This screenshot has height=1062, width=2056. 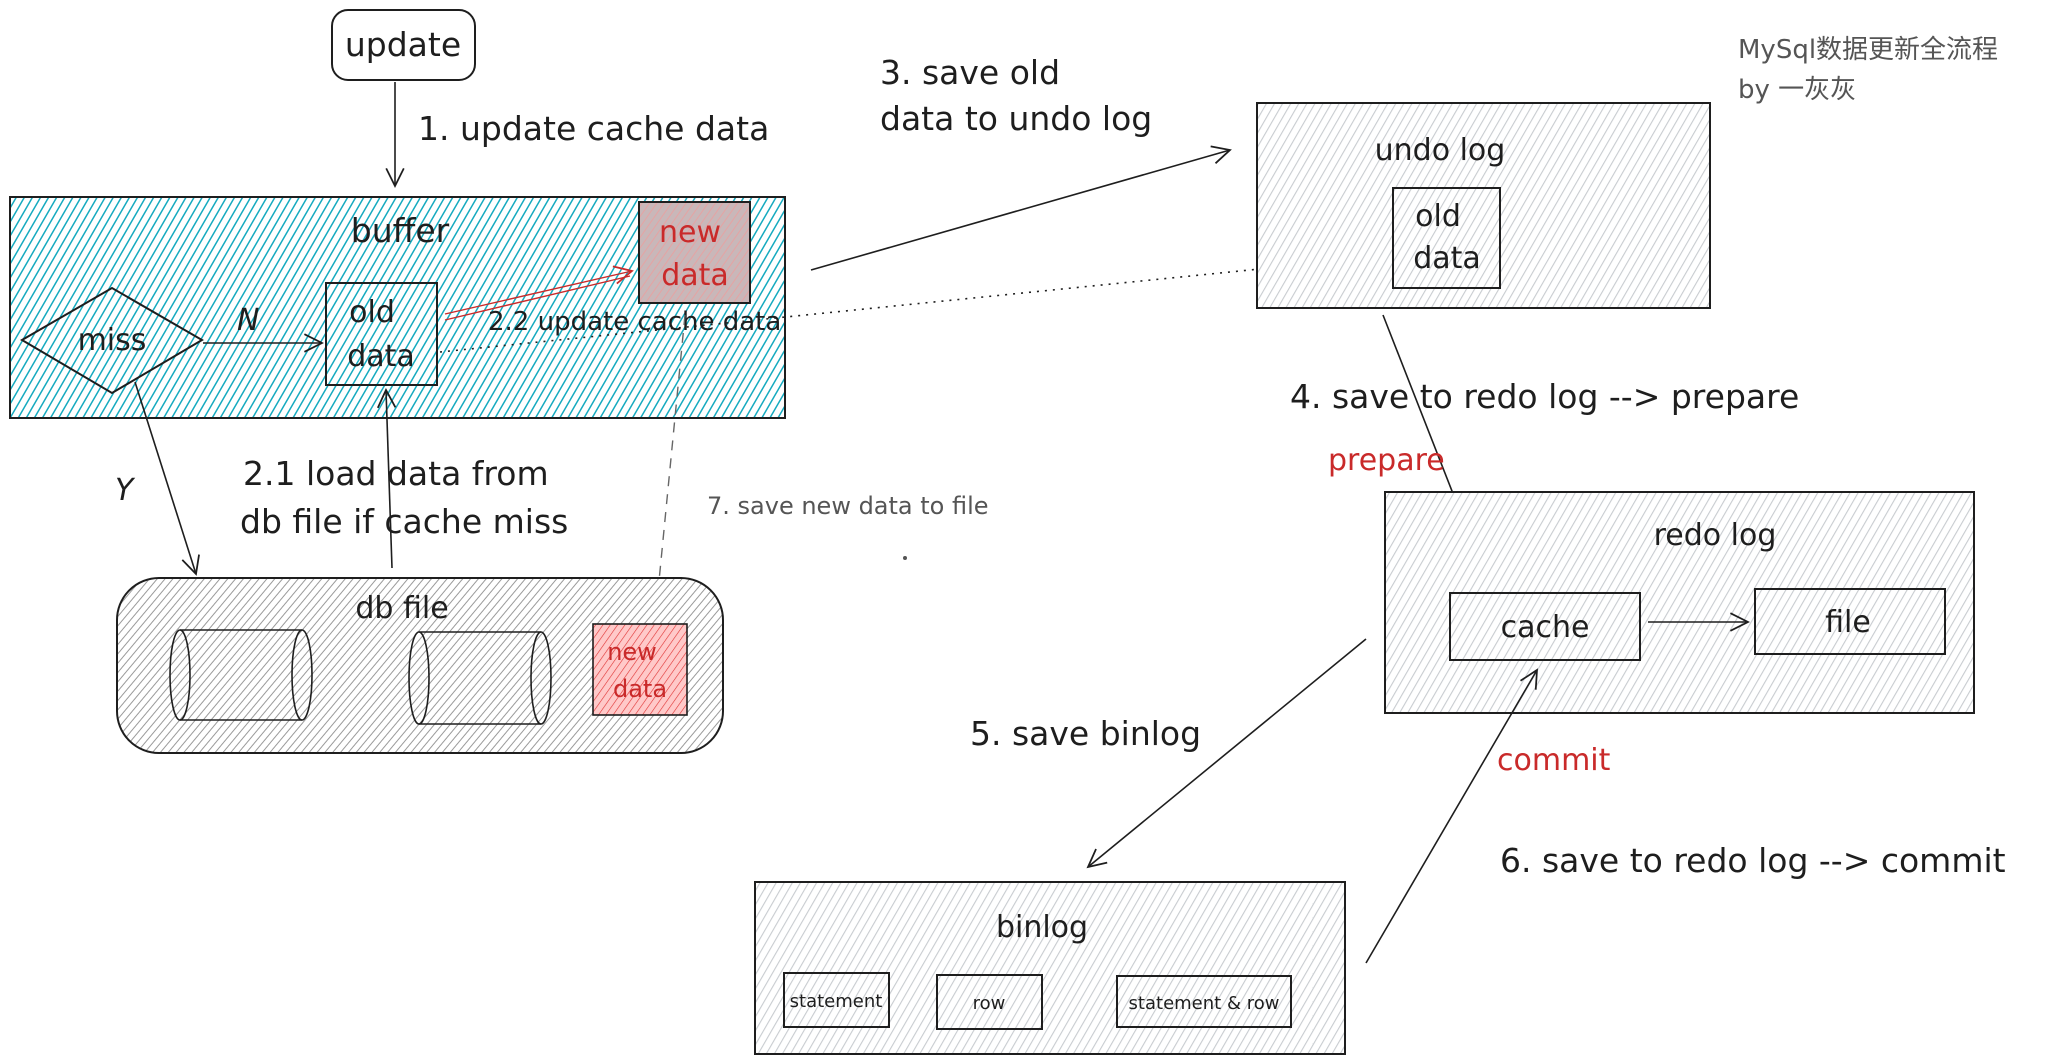 I want to click on diagram-author: by 一灰灰, so click(x=1797, y=90).